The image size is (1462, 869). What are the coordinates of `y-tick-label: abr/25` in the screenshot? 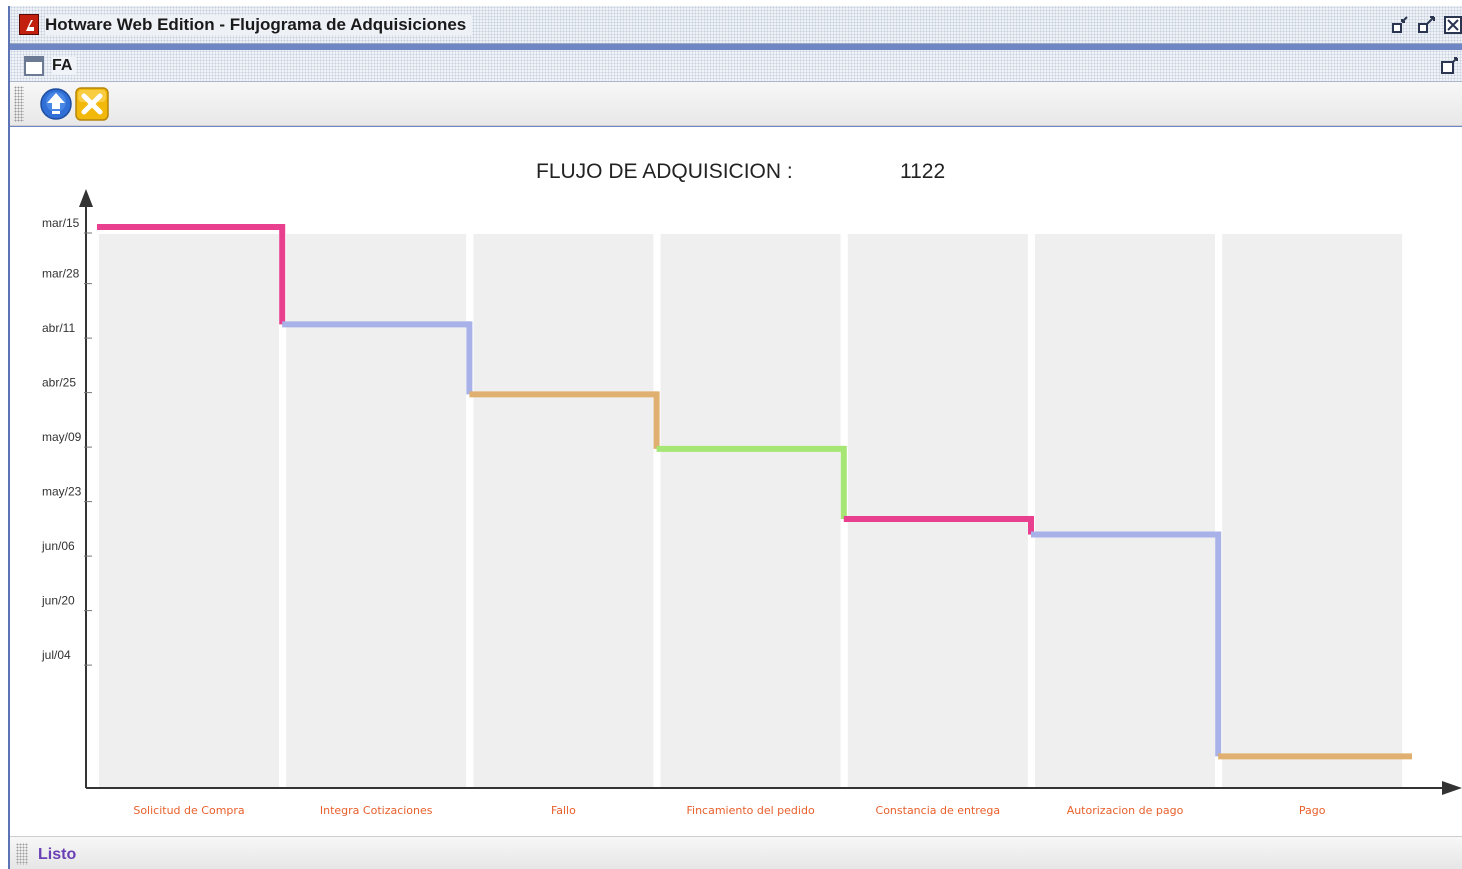 It's located at (59, 383).